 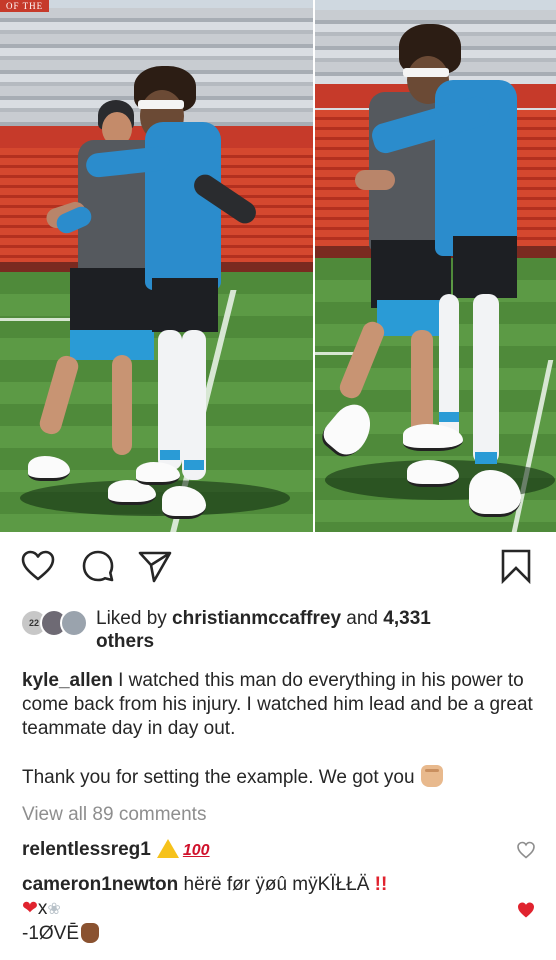 What do you see at coordinates (100, 884) in the screenshot?
I see `comment-username-link: cameron1newton` at bounding box center [100, 884].